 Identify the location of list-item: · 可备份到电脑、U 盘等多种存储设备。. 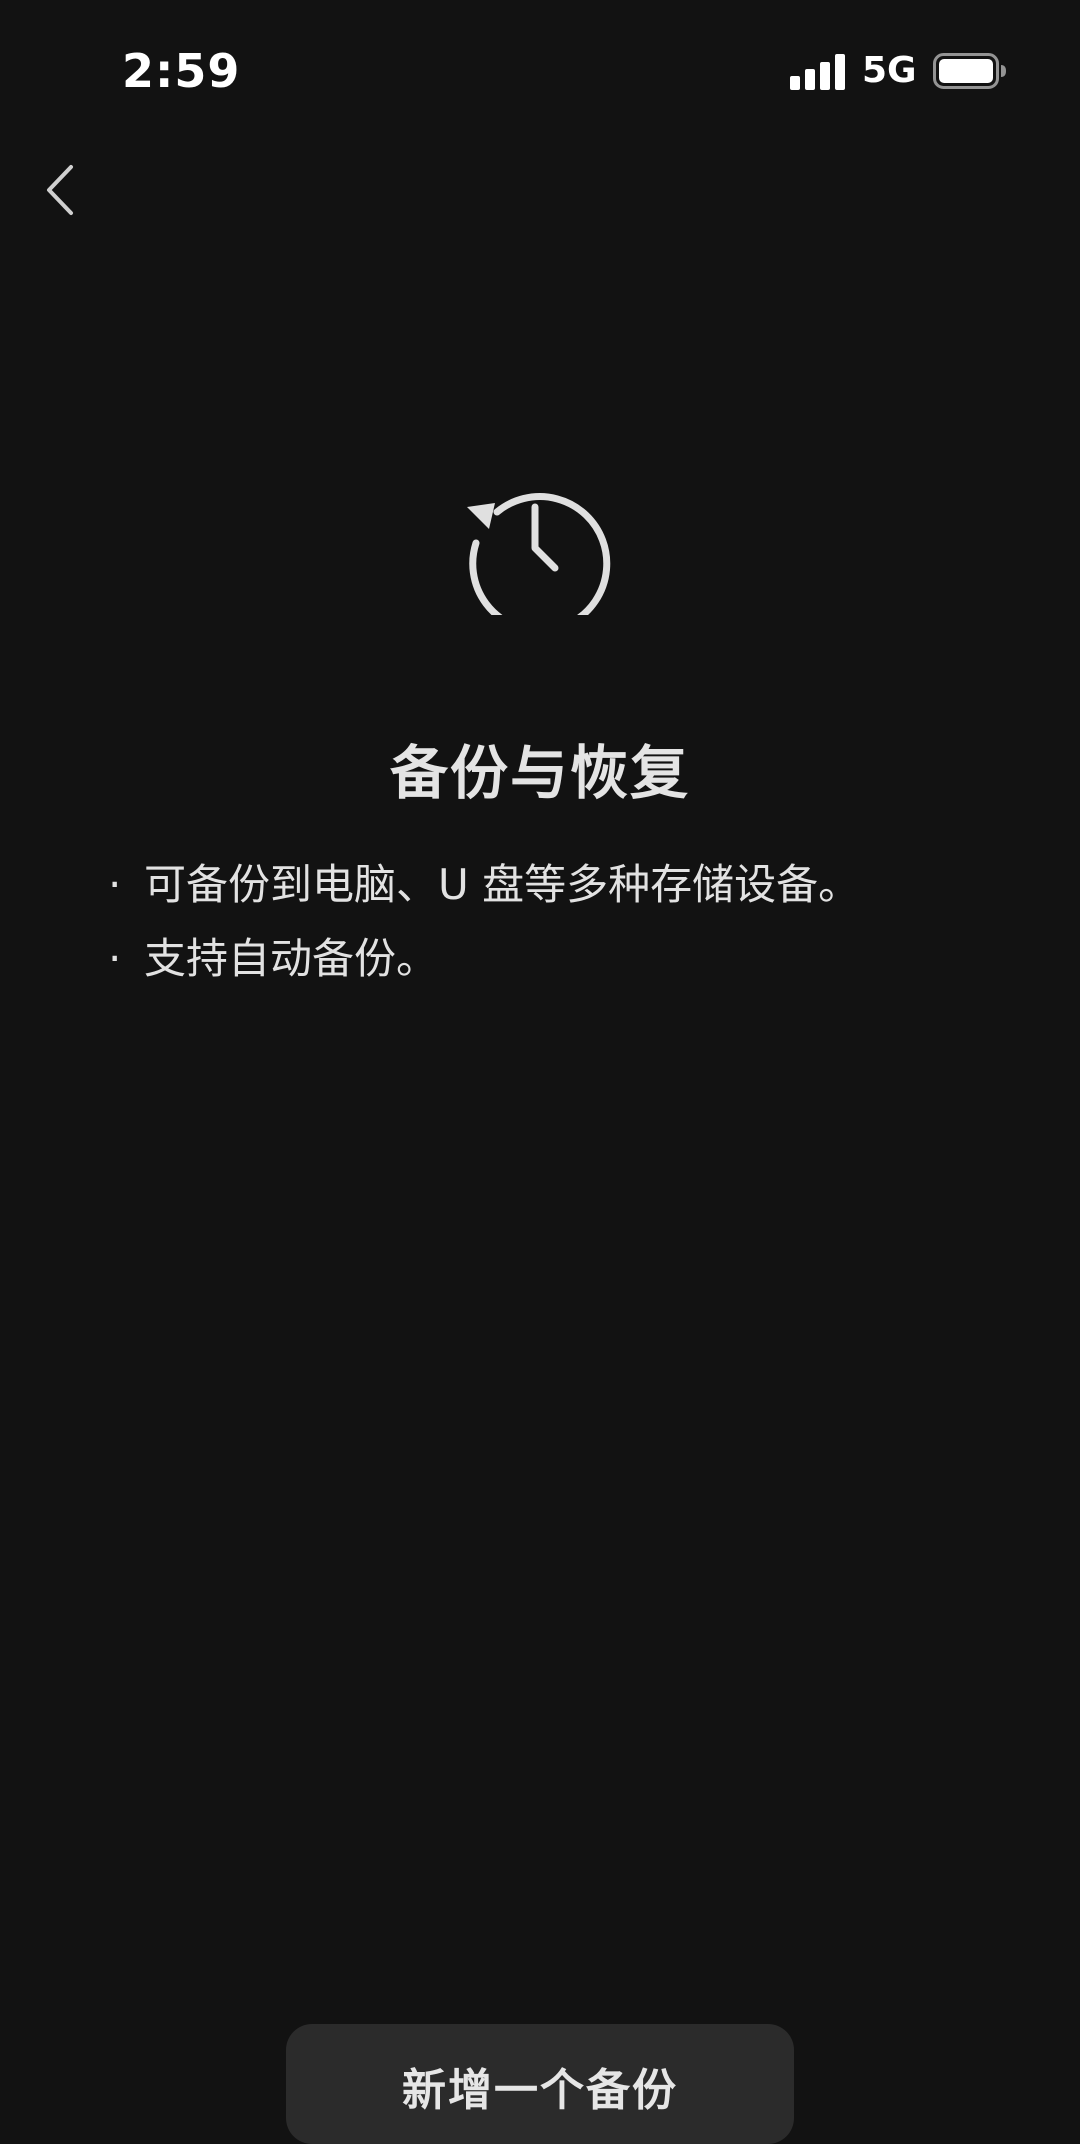
(482, 885).